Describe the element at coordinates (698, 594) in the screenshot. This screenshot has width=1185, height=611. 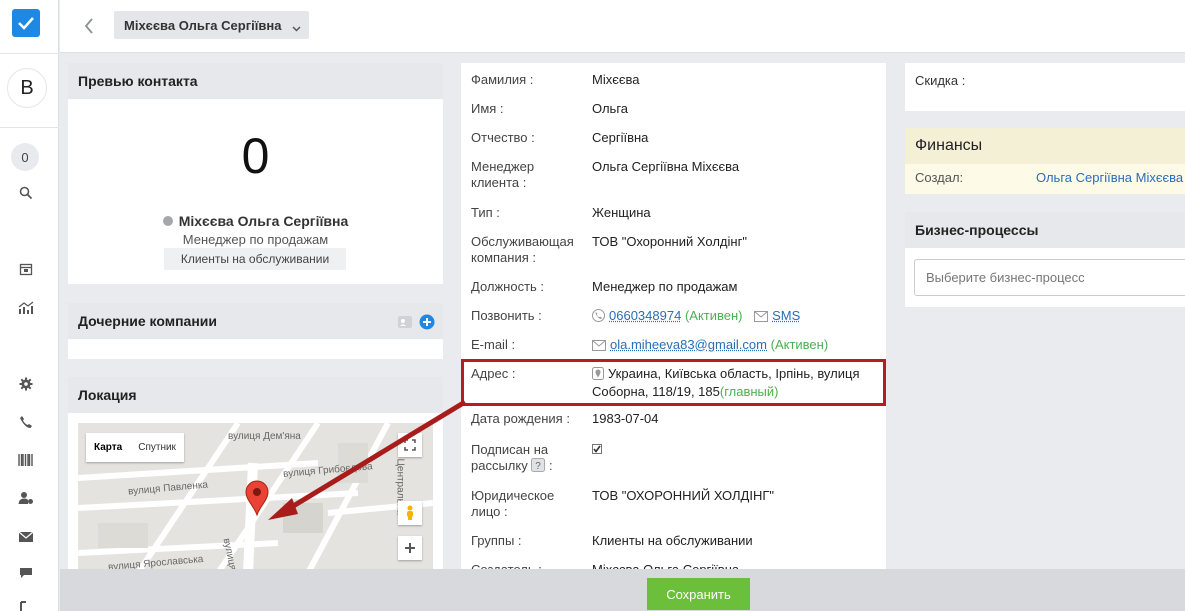
I see `save-button: Сохранить` at that location.